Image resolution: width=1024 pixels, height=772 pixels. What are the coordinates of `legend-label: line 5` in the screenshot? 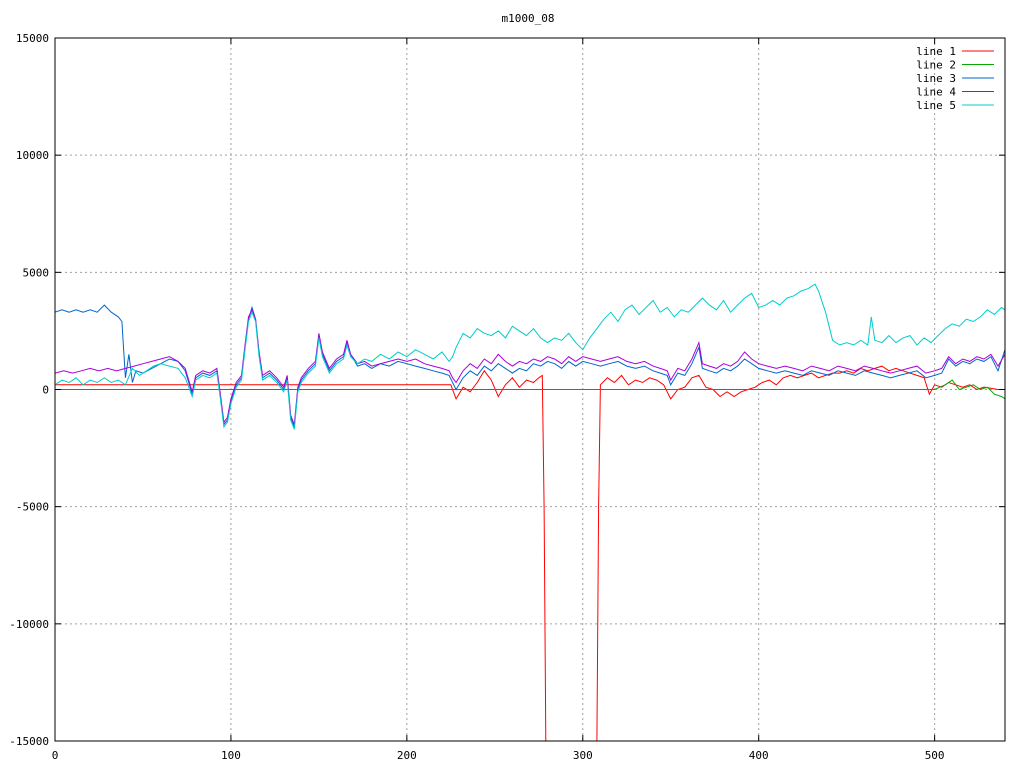 It's located at (936, 105).